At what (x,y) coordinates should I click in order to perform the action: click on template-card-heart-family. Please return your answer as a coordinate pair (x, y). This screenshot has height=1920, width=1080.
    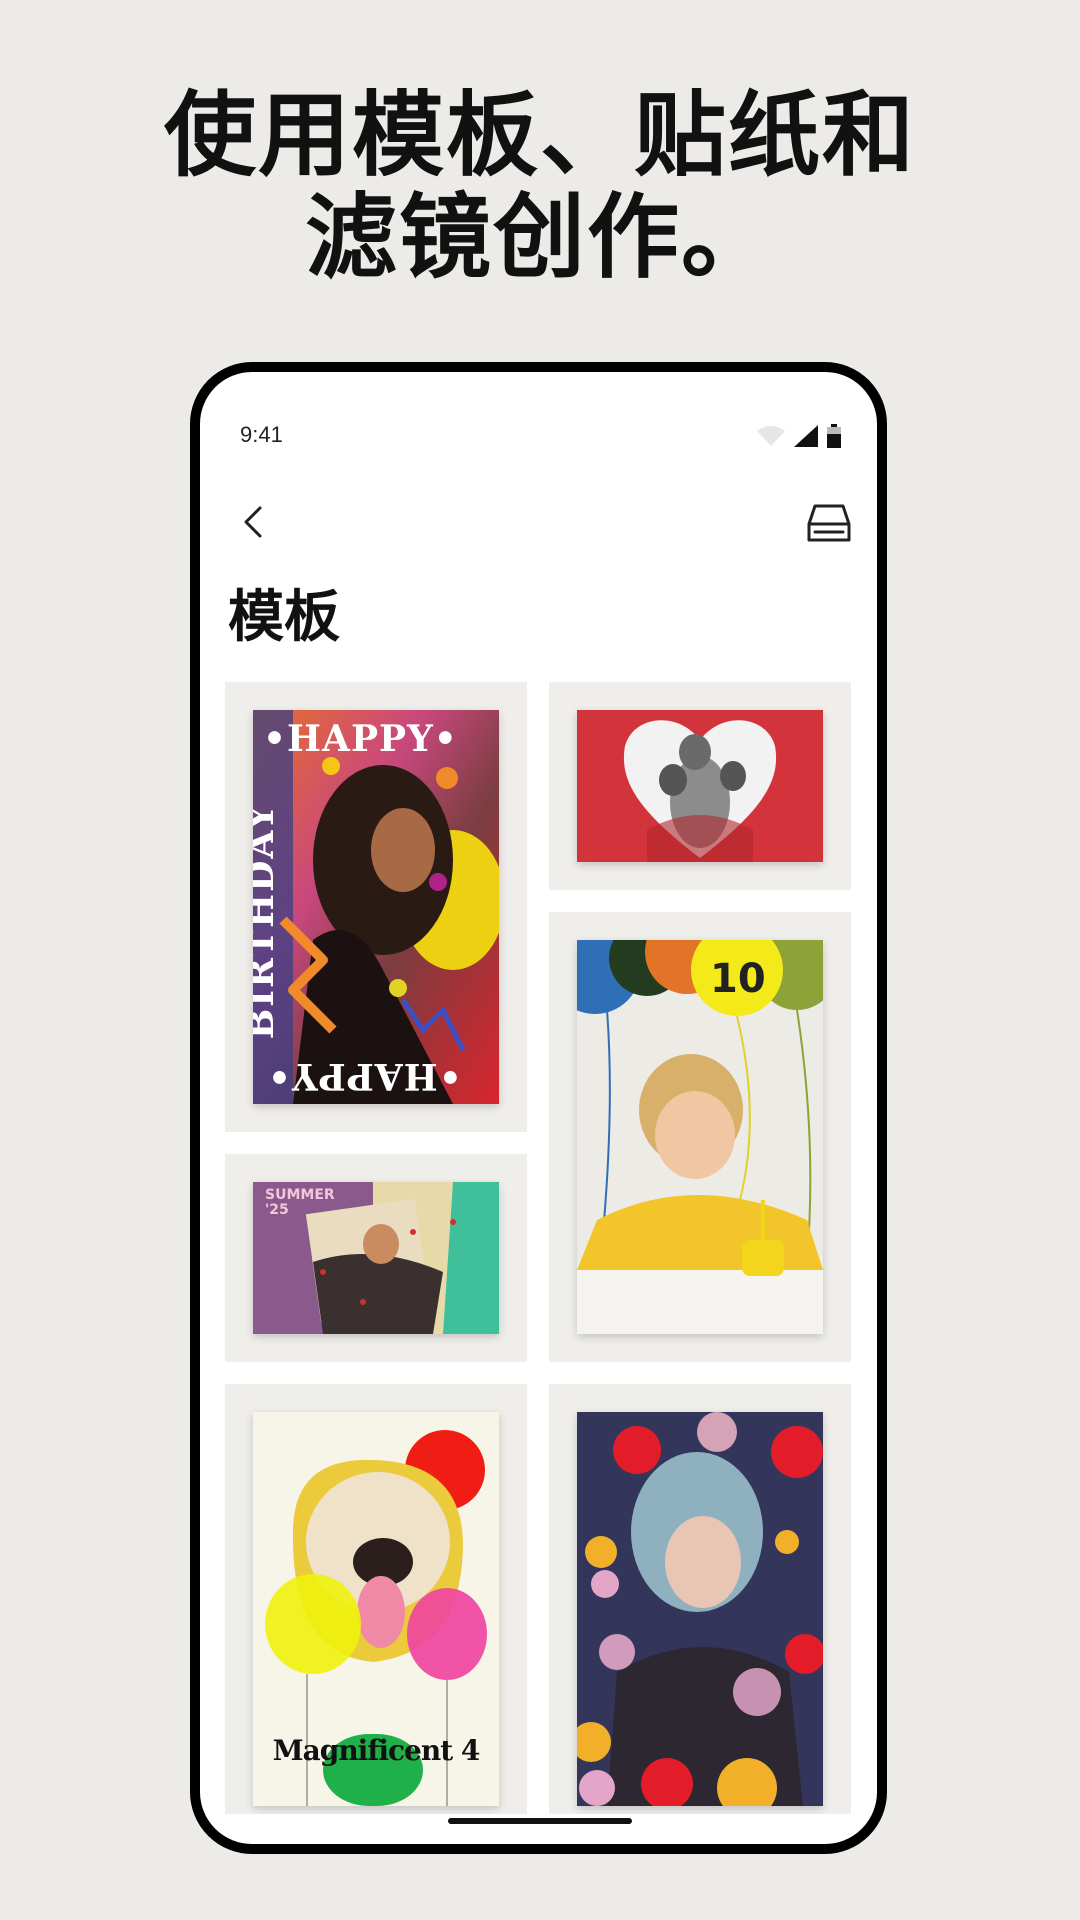
    Looking at the image, I should click on (700, 786).